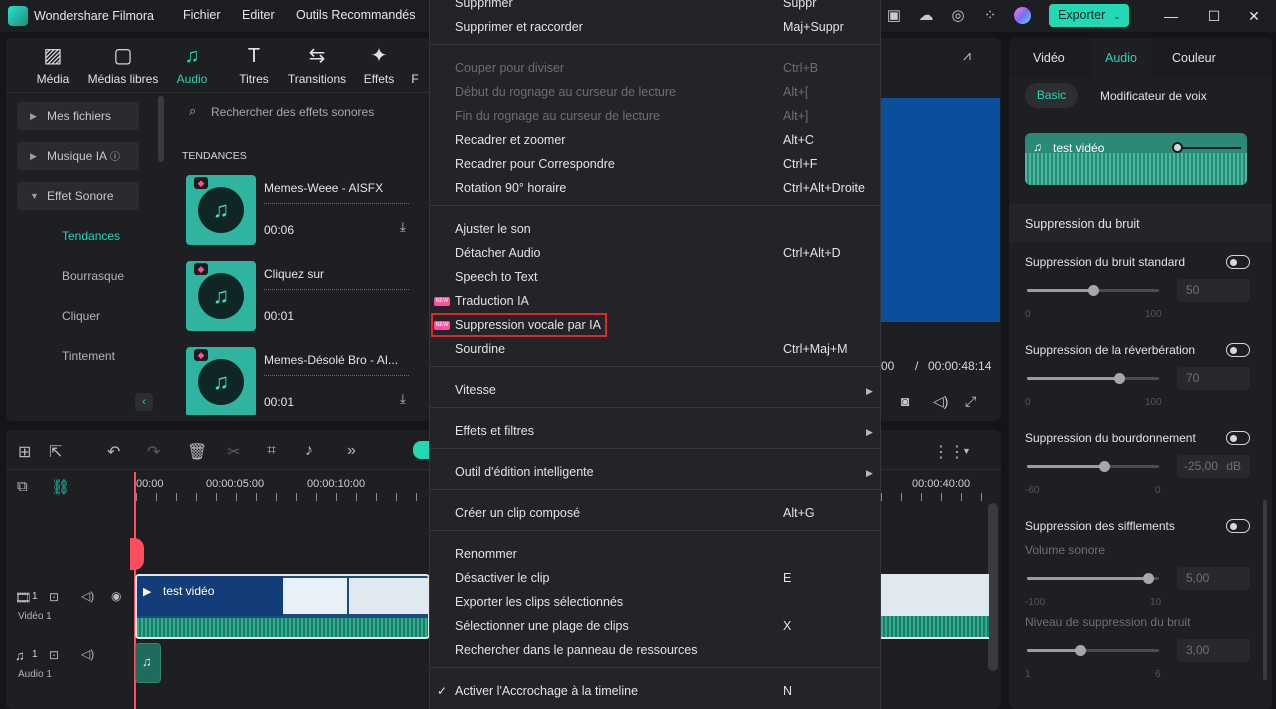  Describe the element at coordinates (1022, 15) in the screenshot. I see `ai-orb-icon` at that location.